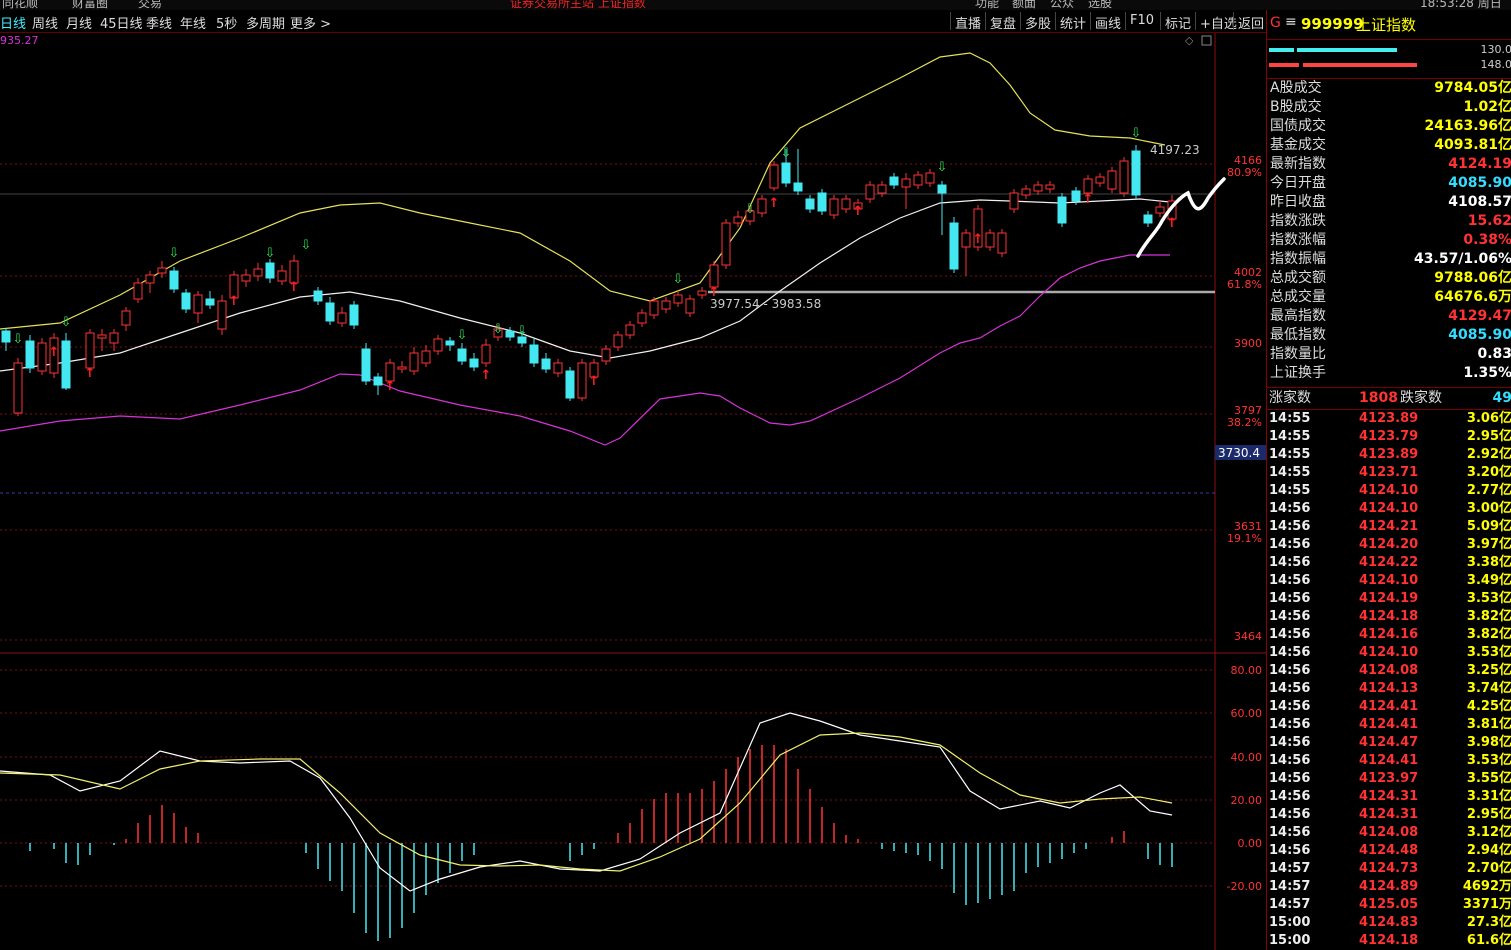  Describe the element at coordinates (1142, 21) in the screenshot. I see `f10-button: F10` at that location.